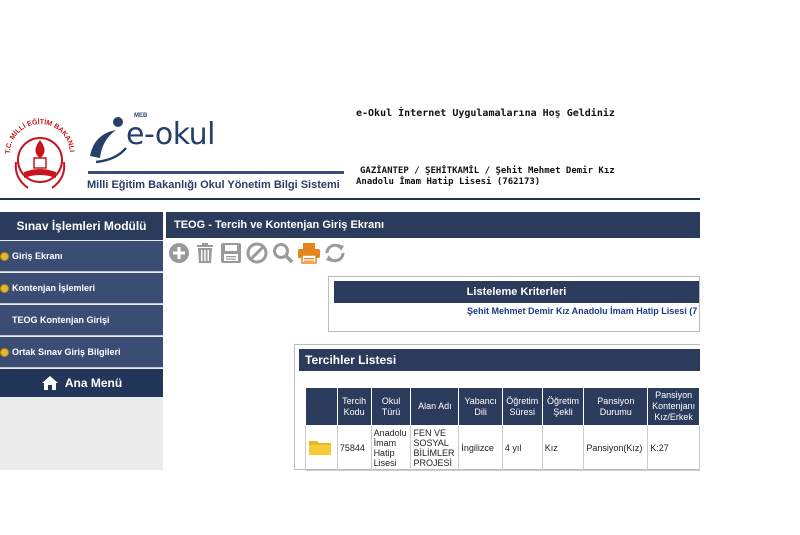  I want to click on column-header, so click(321, 406).